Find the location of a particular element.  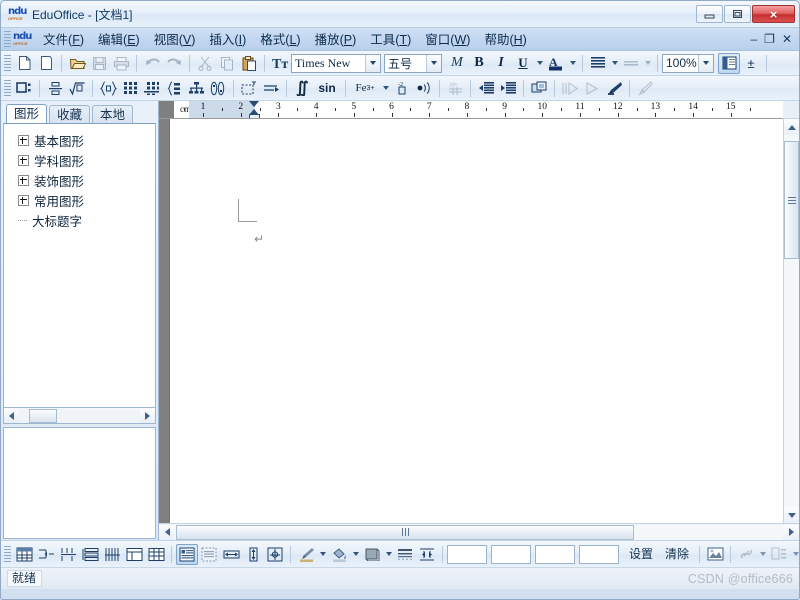

menu-item-format: 格式(L) is located at coordinates (280, 39).